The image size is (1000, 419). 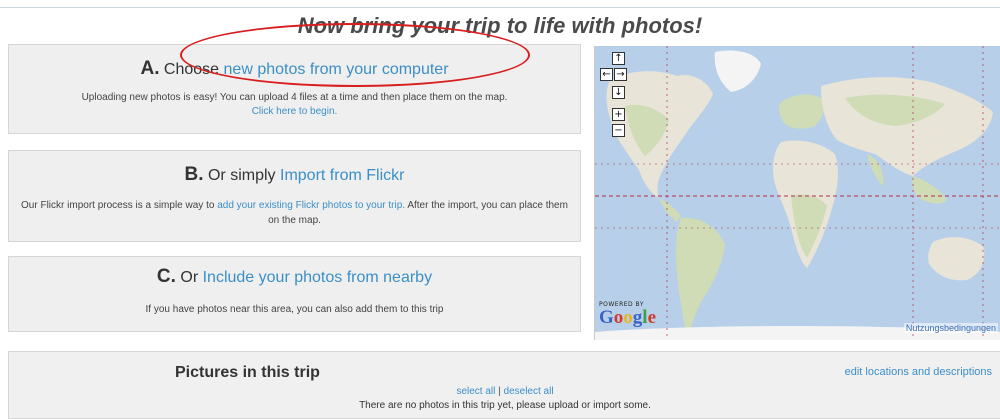 What do you see at coordinates (627, 317) in the screenshot?
I see `google-logo: Google` at bounding box center [627, 317].